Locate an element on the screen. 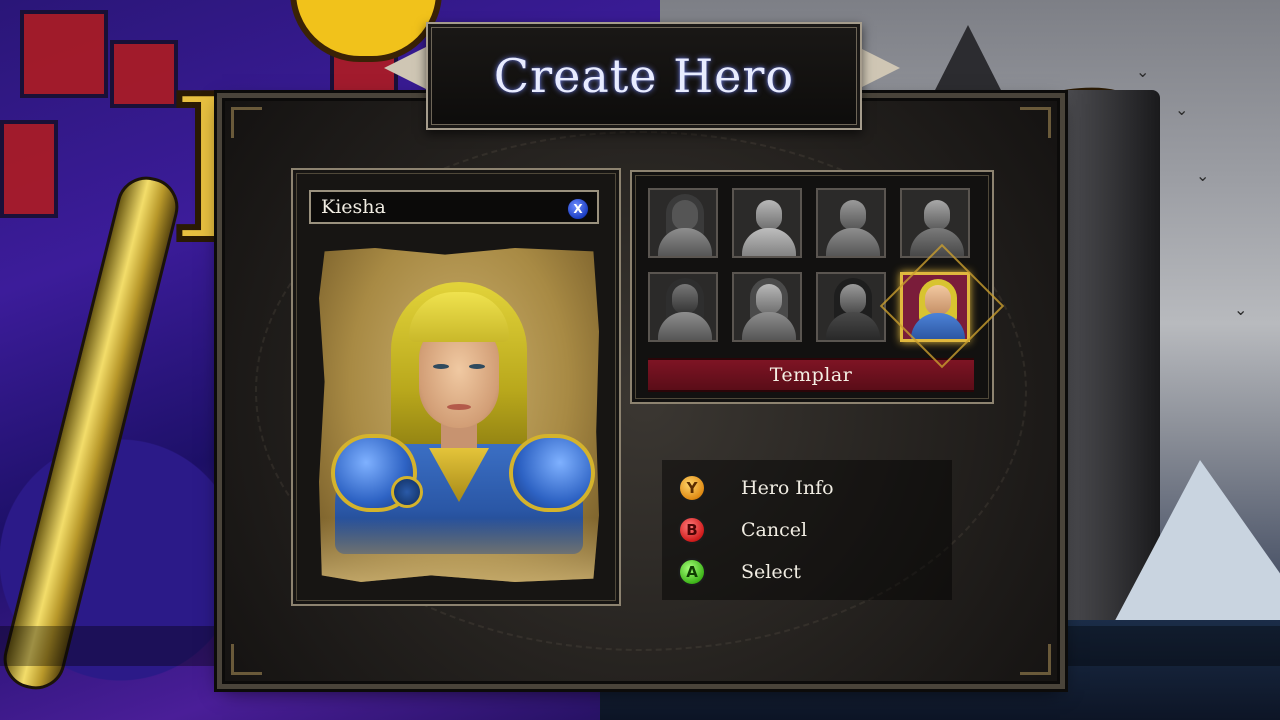 The width and height of the screenshot is (1280, 720). portrait-mist is located at coordinates (459, 550).